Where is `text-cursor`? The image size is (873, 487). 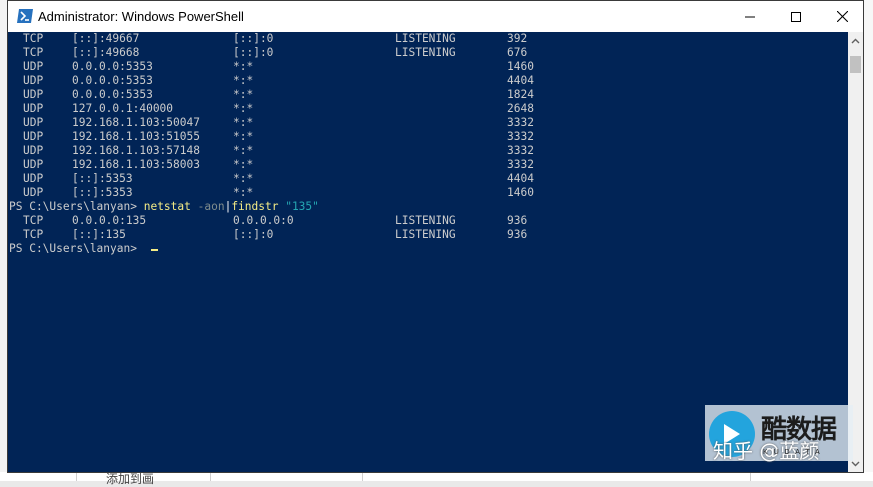
text-cursor is located at coordinates (154, 250).